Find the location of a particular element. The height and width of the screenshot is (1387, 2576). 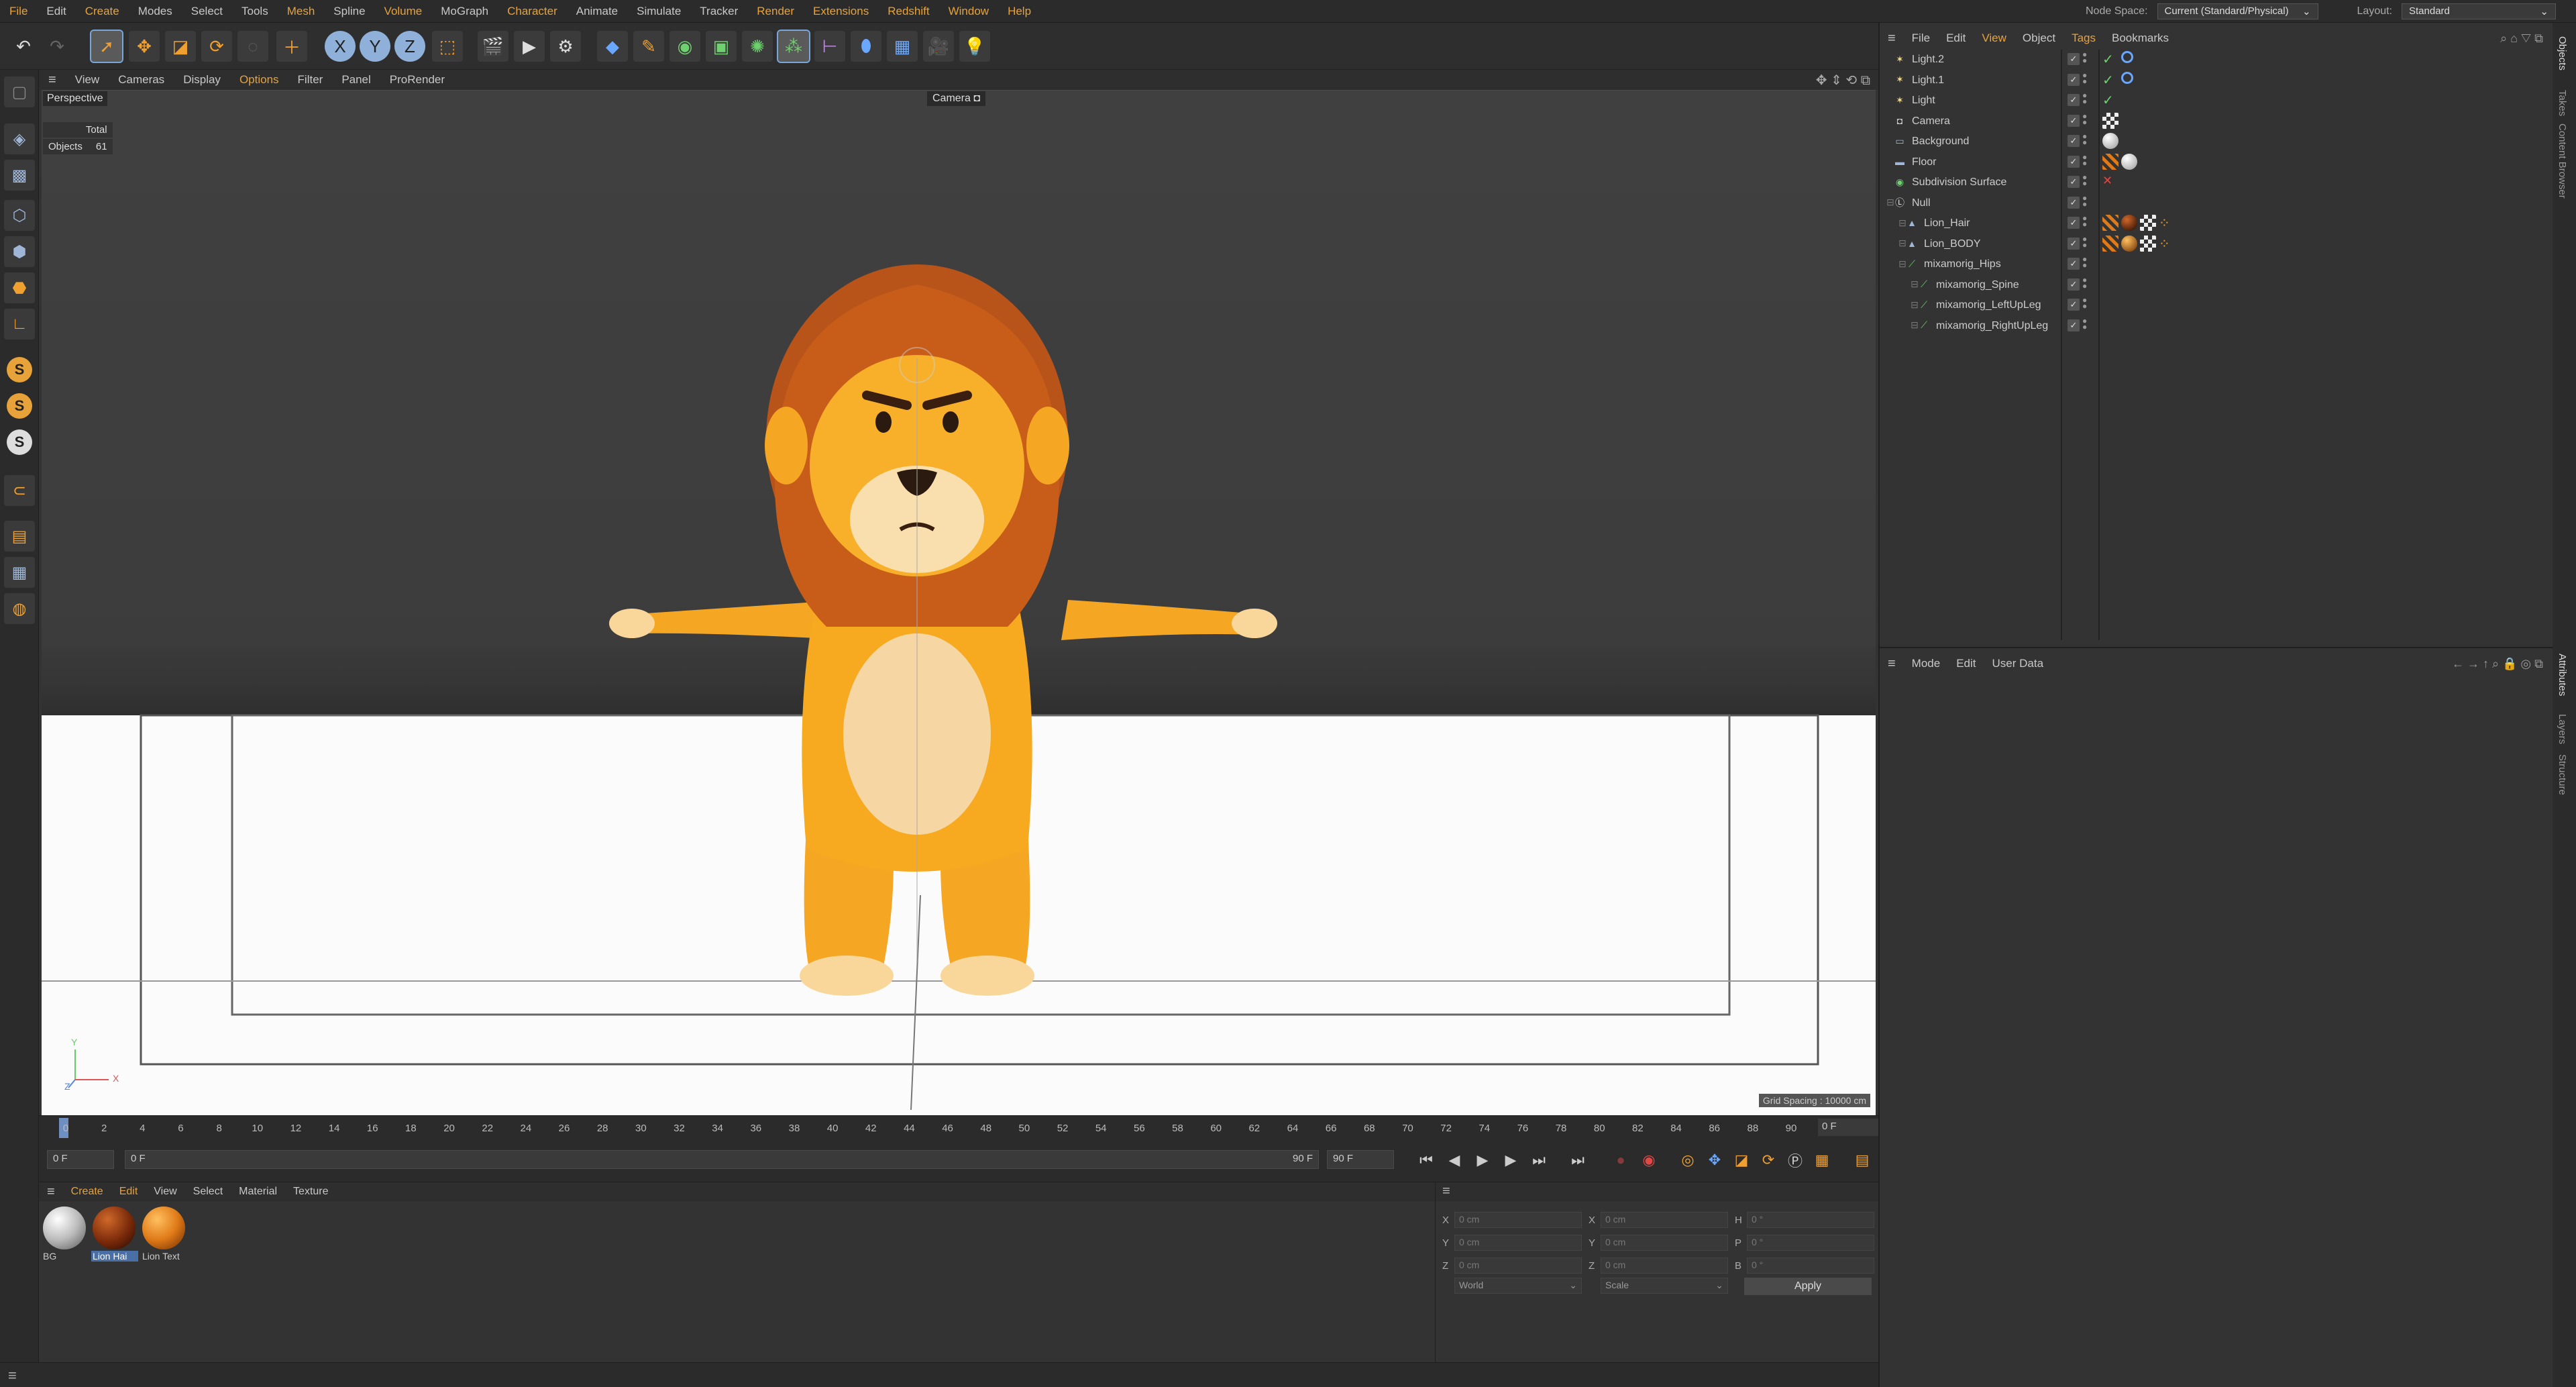

menu-file: File is located at coordinates (18, 11).